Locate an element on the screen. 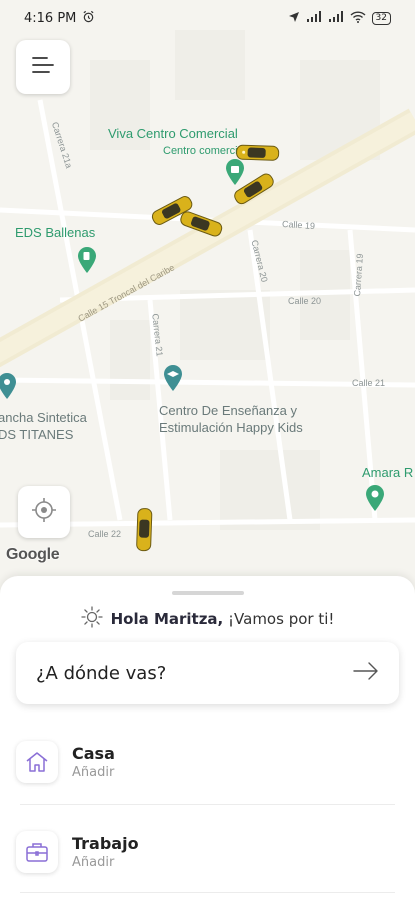  street-calle22: Calle 22 is located at coordinates (105, 534).